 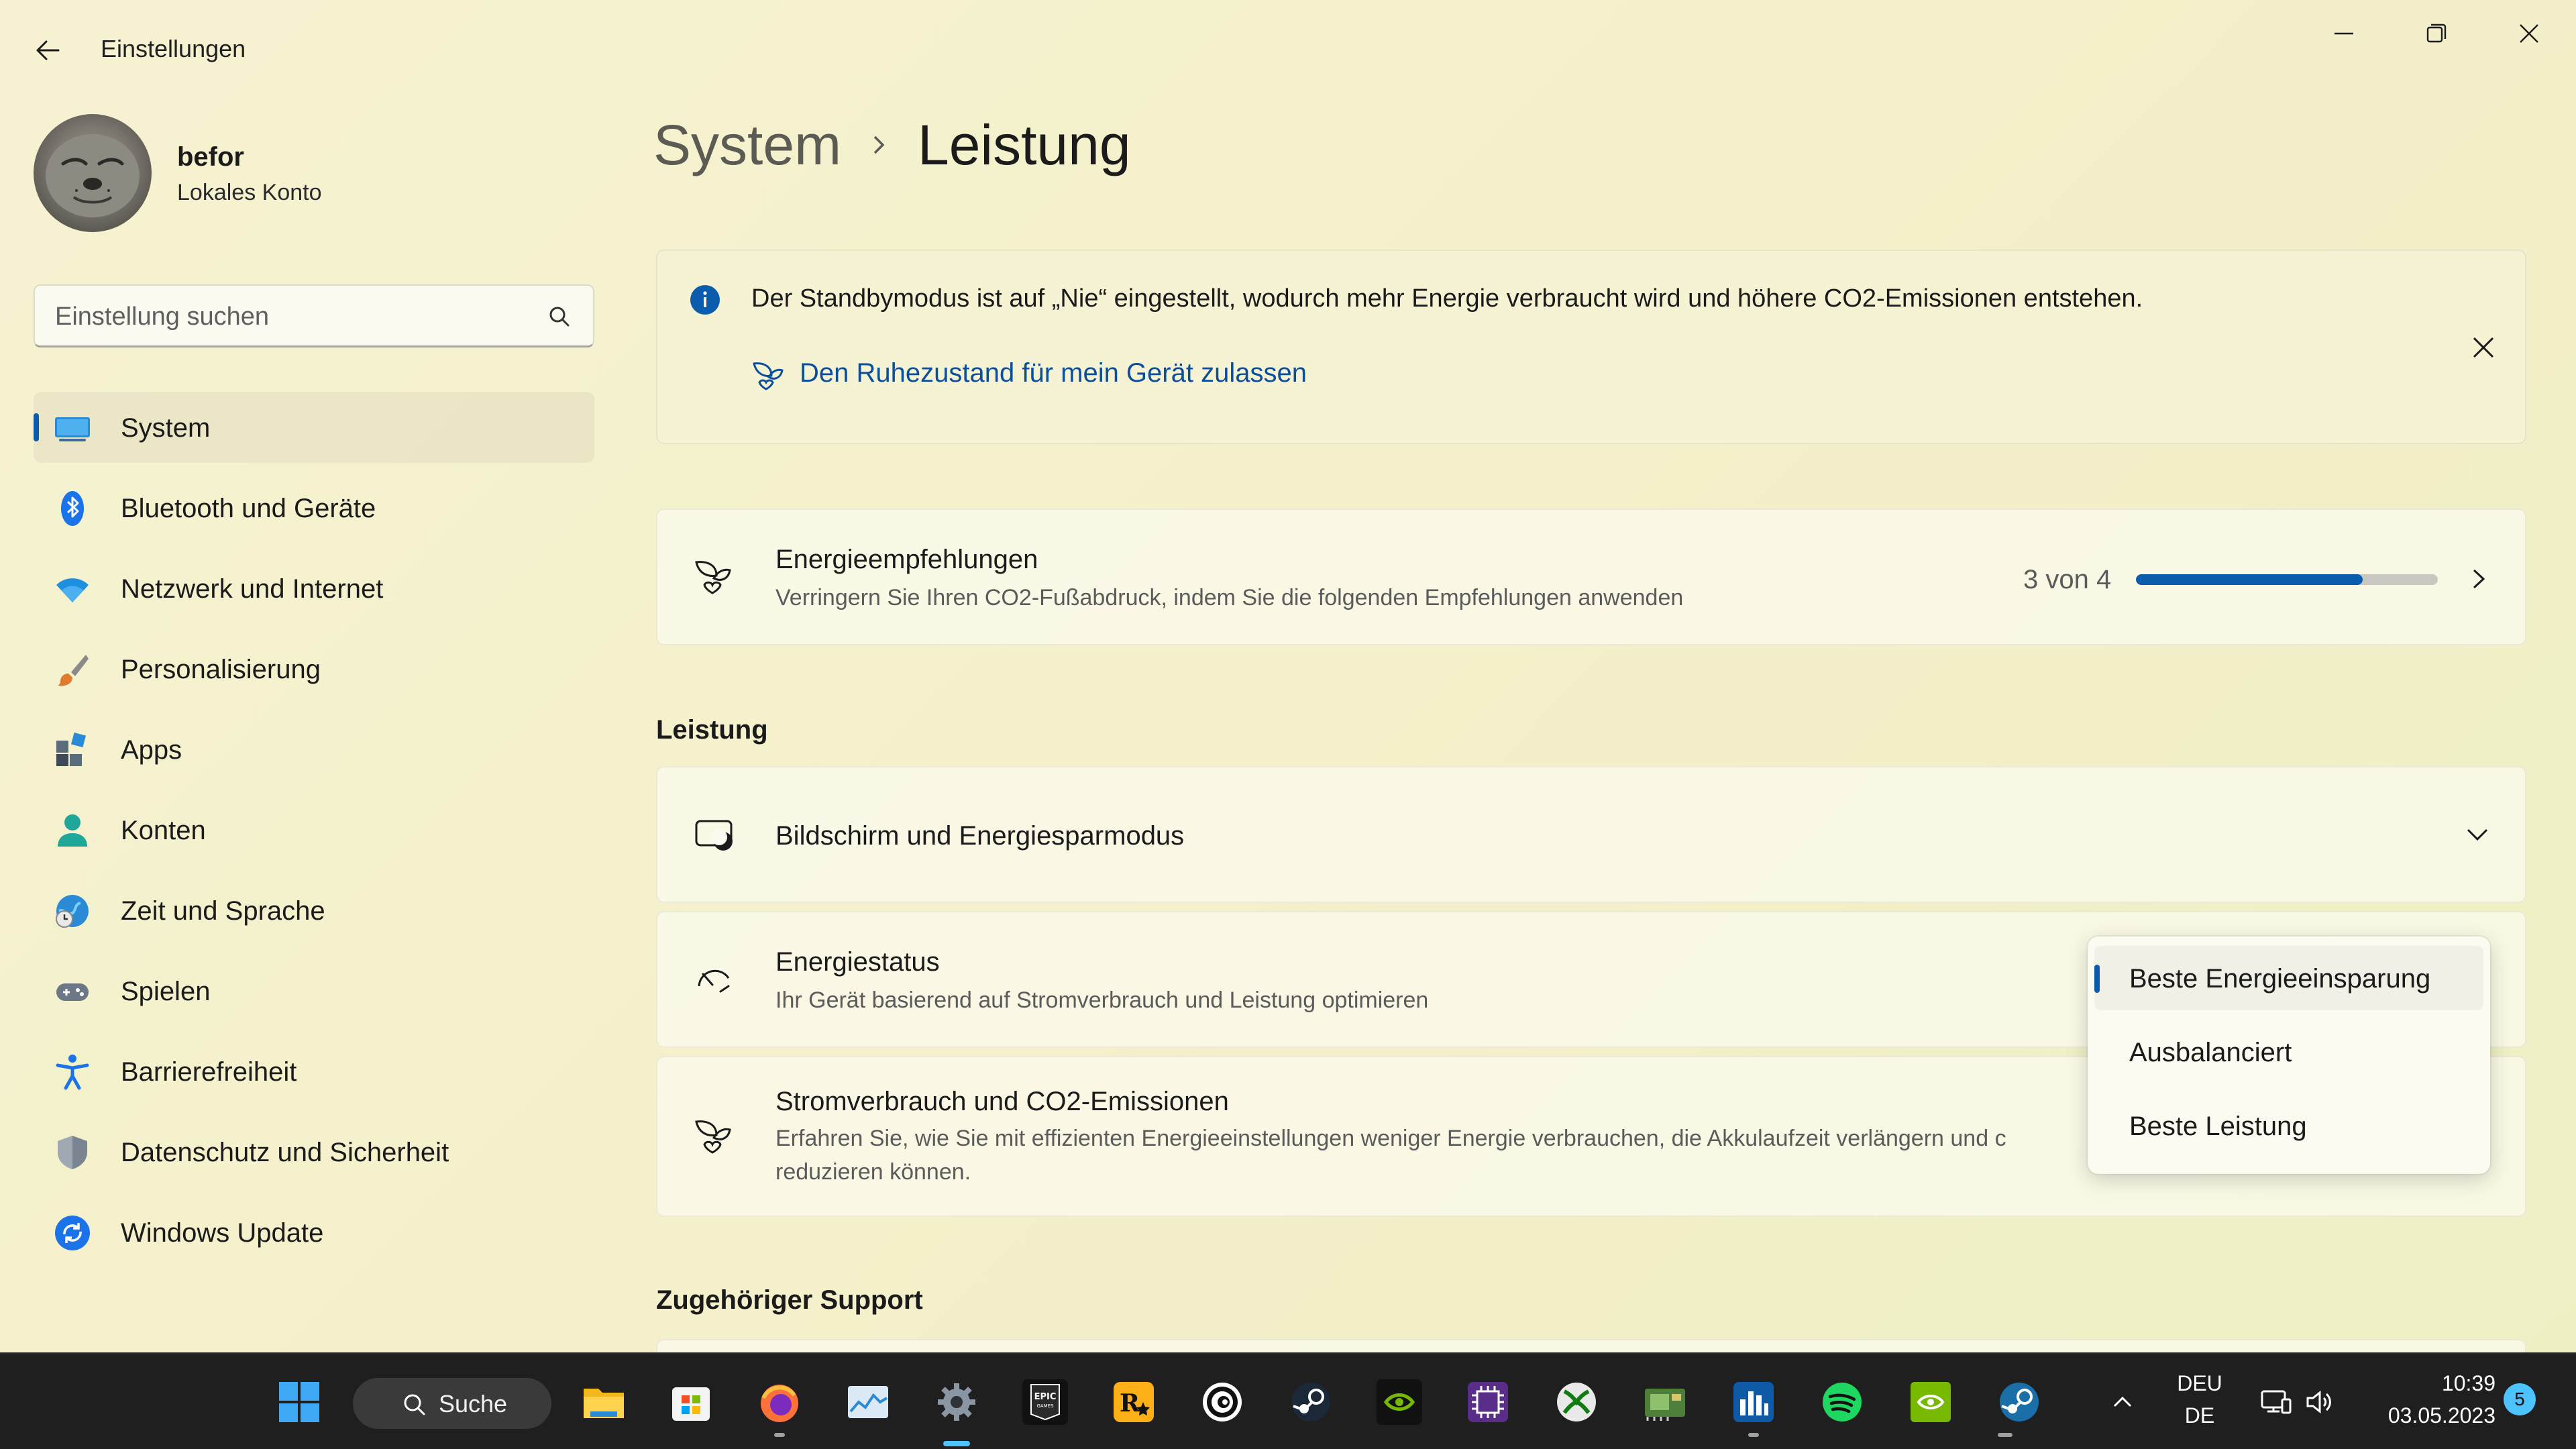 What do you see at coordinates (314, 668) in the screenshot?
I see `sidebar-item-personalization: Personalisierung` at bounding box center [314, 668].